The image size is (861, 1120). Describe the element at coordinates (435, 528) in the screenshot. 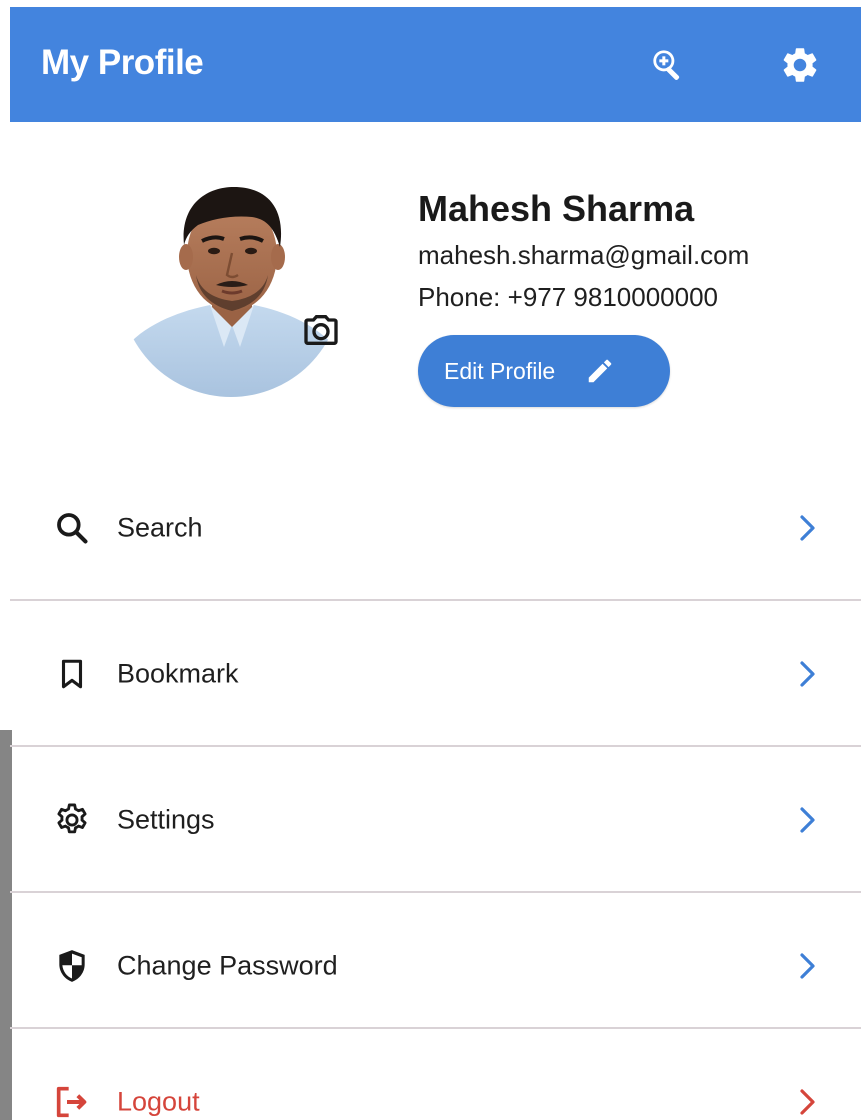

I see `menu-item-search: Search` at that location.